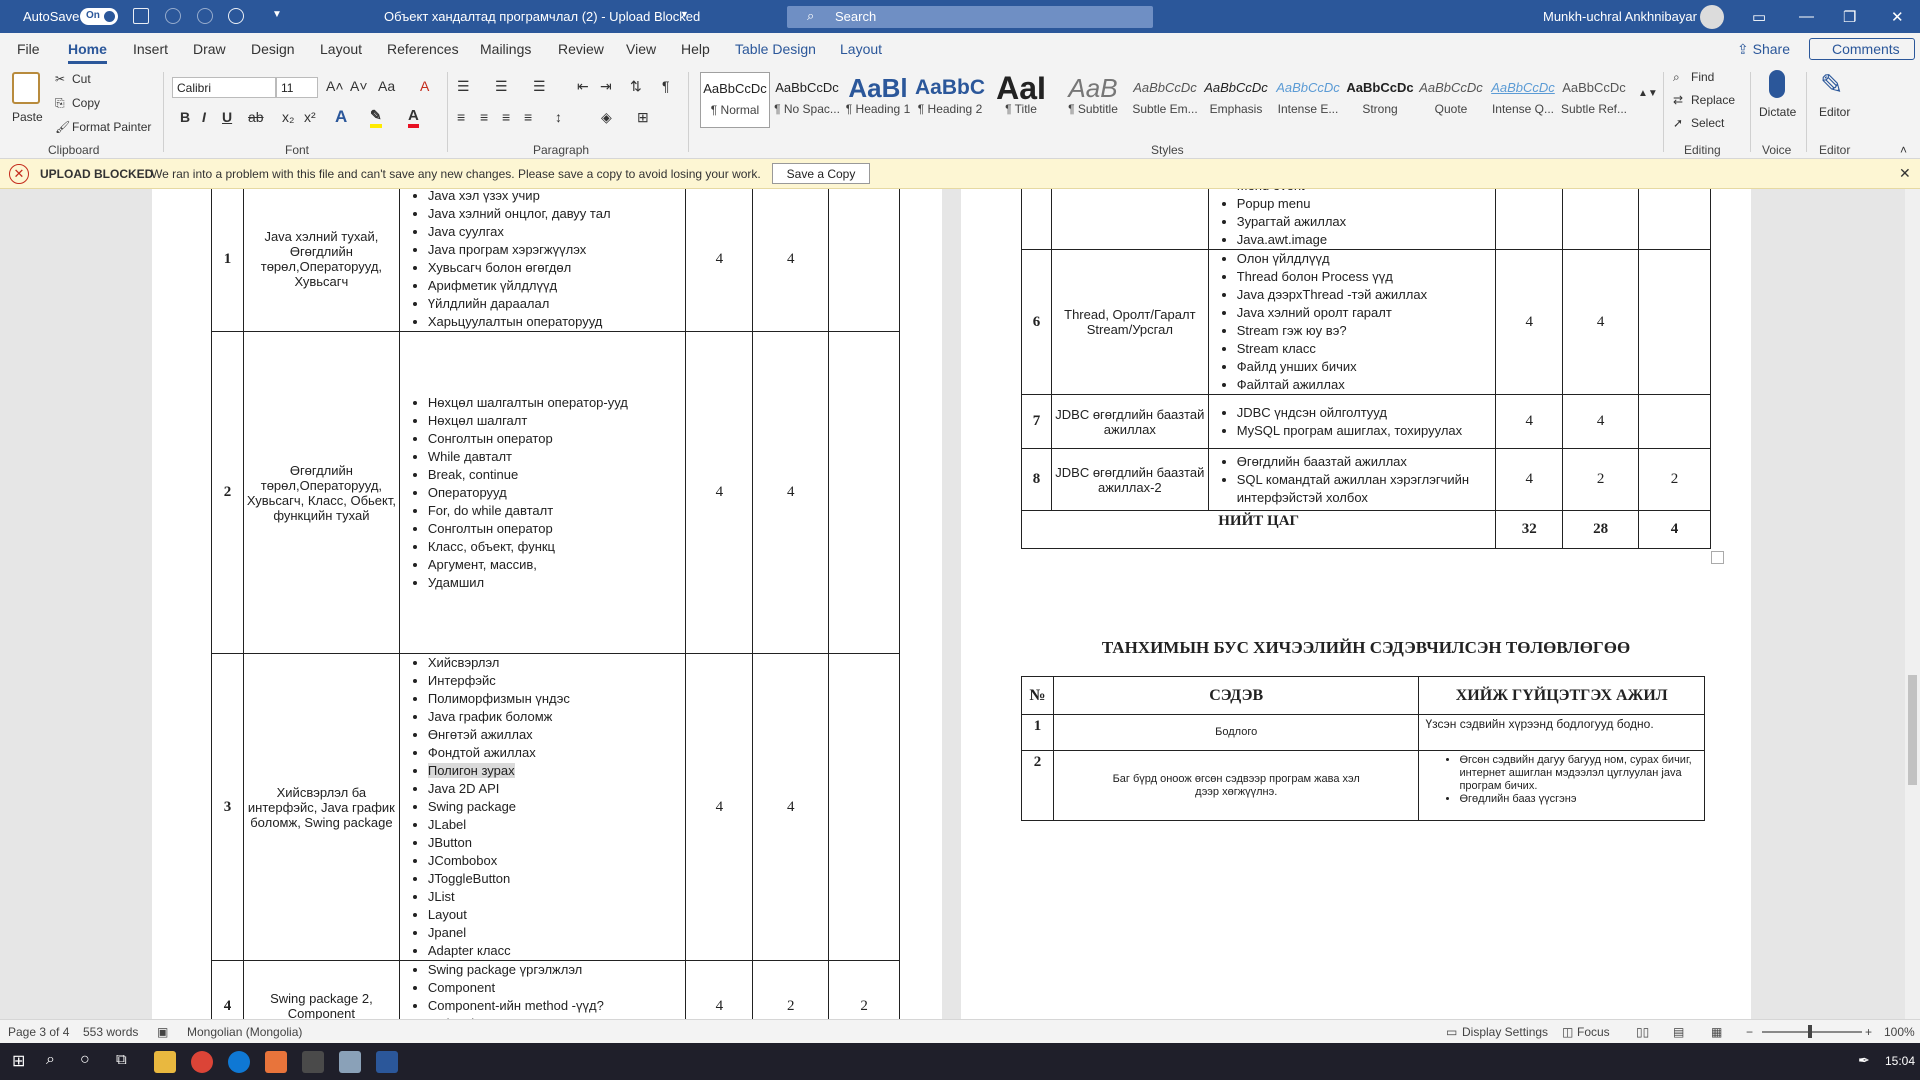  Describe the element at coordinates (1702, 77) in the screenshot. I see `find-button: Find` at that location.